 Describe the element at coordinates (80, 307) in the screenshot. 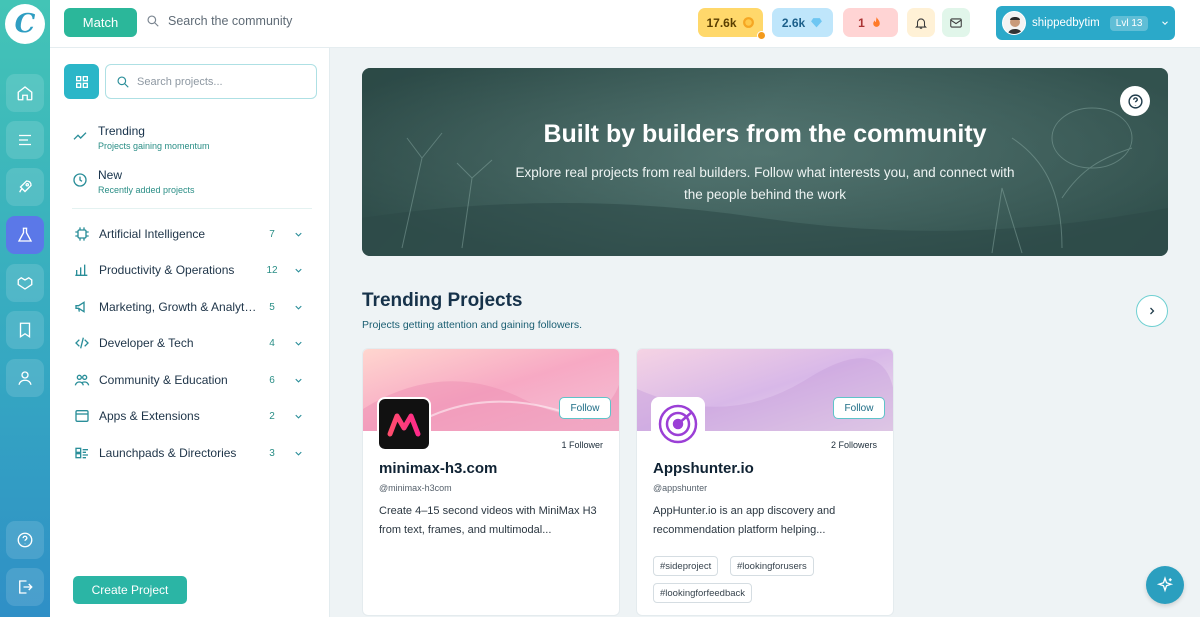

I see `megaphone-icon` at that location.